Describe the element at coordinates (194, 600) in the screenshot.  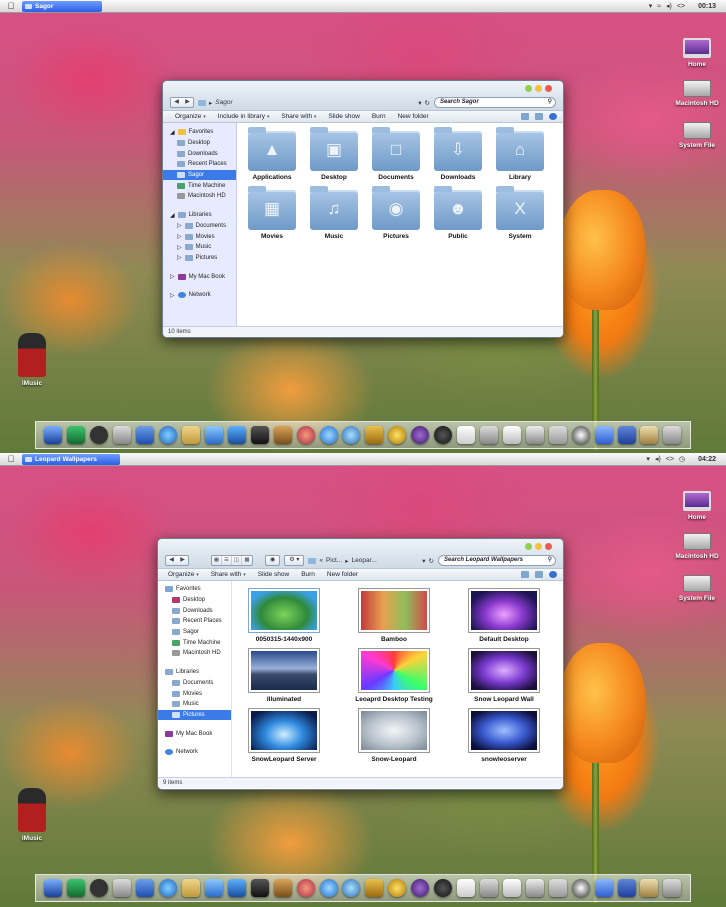
I see `sidebar-item-desktop: Desktop` at that location.